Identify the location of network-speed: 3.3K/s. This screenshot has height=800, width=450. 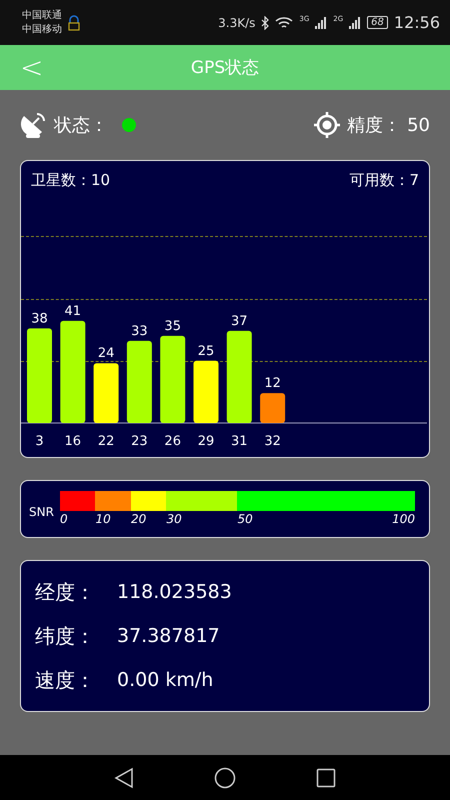
(237, 23).